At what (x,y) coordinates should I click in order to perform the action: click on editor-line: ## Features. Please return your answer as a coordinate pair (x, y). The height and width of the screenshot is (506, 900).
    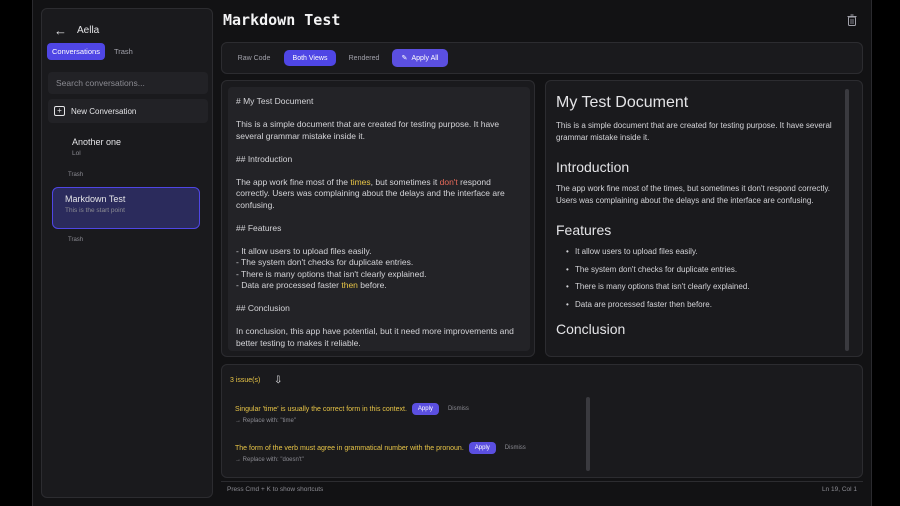
    Looking at the image, I should click on (259, 227).